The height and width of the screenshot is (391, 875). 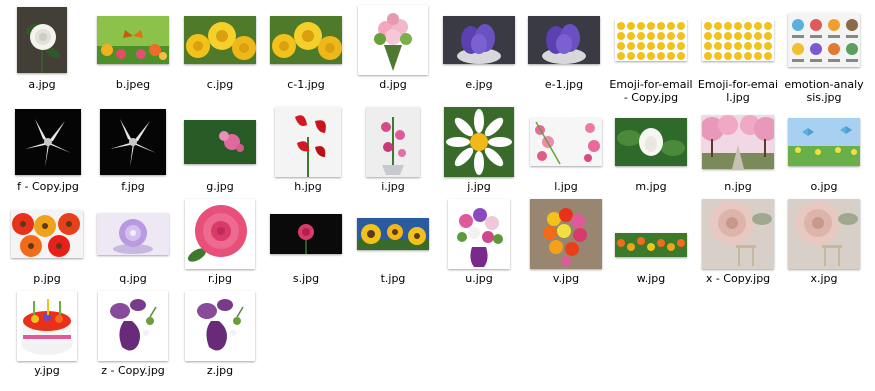 What do you see at coordinates (651, 278) in the screenshot?
I see `file-name: w.jpg` at bounding box center [651, 278].